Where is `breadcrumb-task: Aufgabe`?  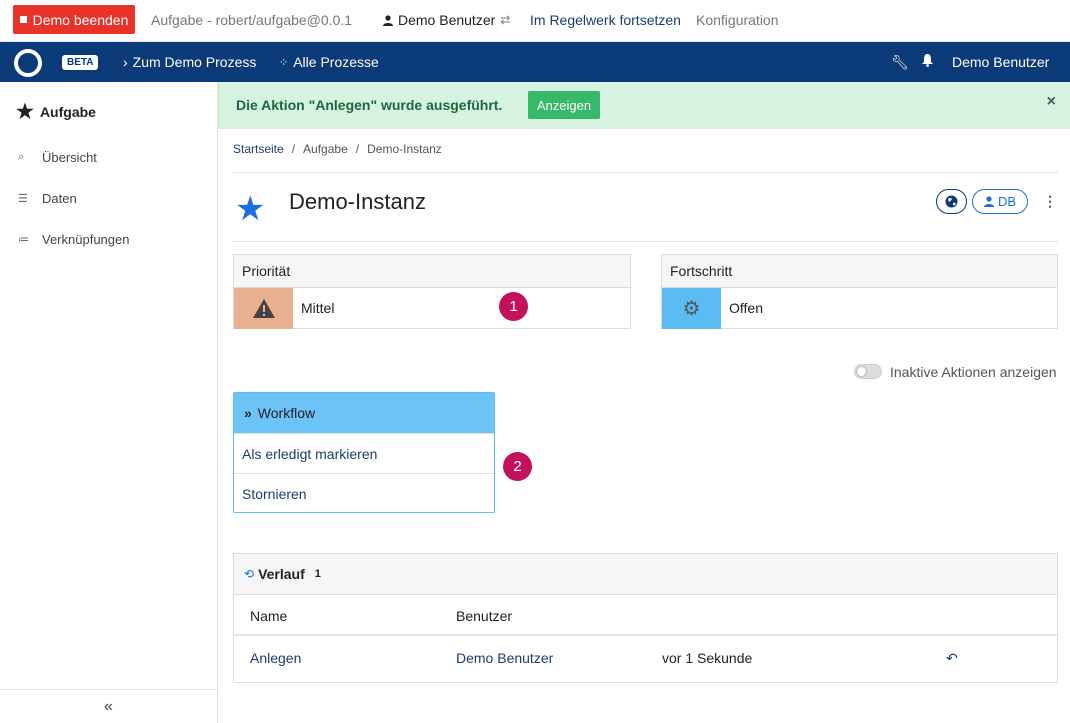
breadcrumb-task: Aufgabe is located at coordinates (325, 149).